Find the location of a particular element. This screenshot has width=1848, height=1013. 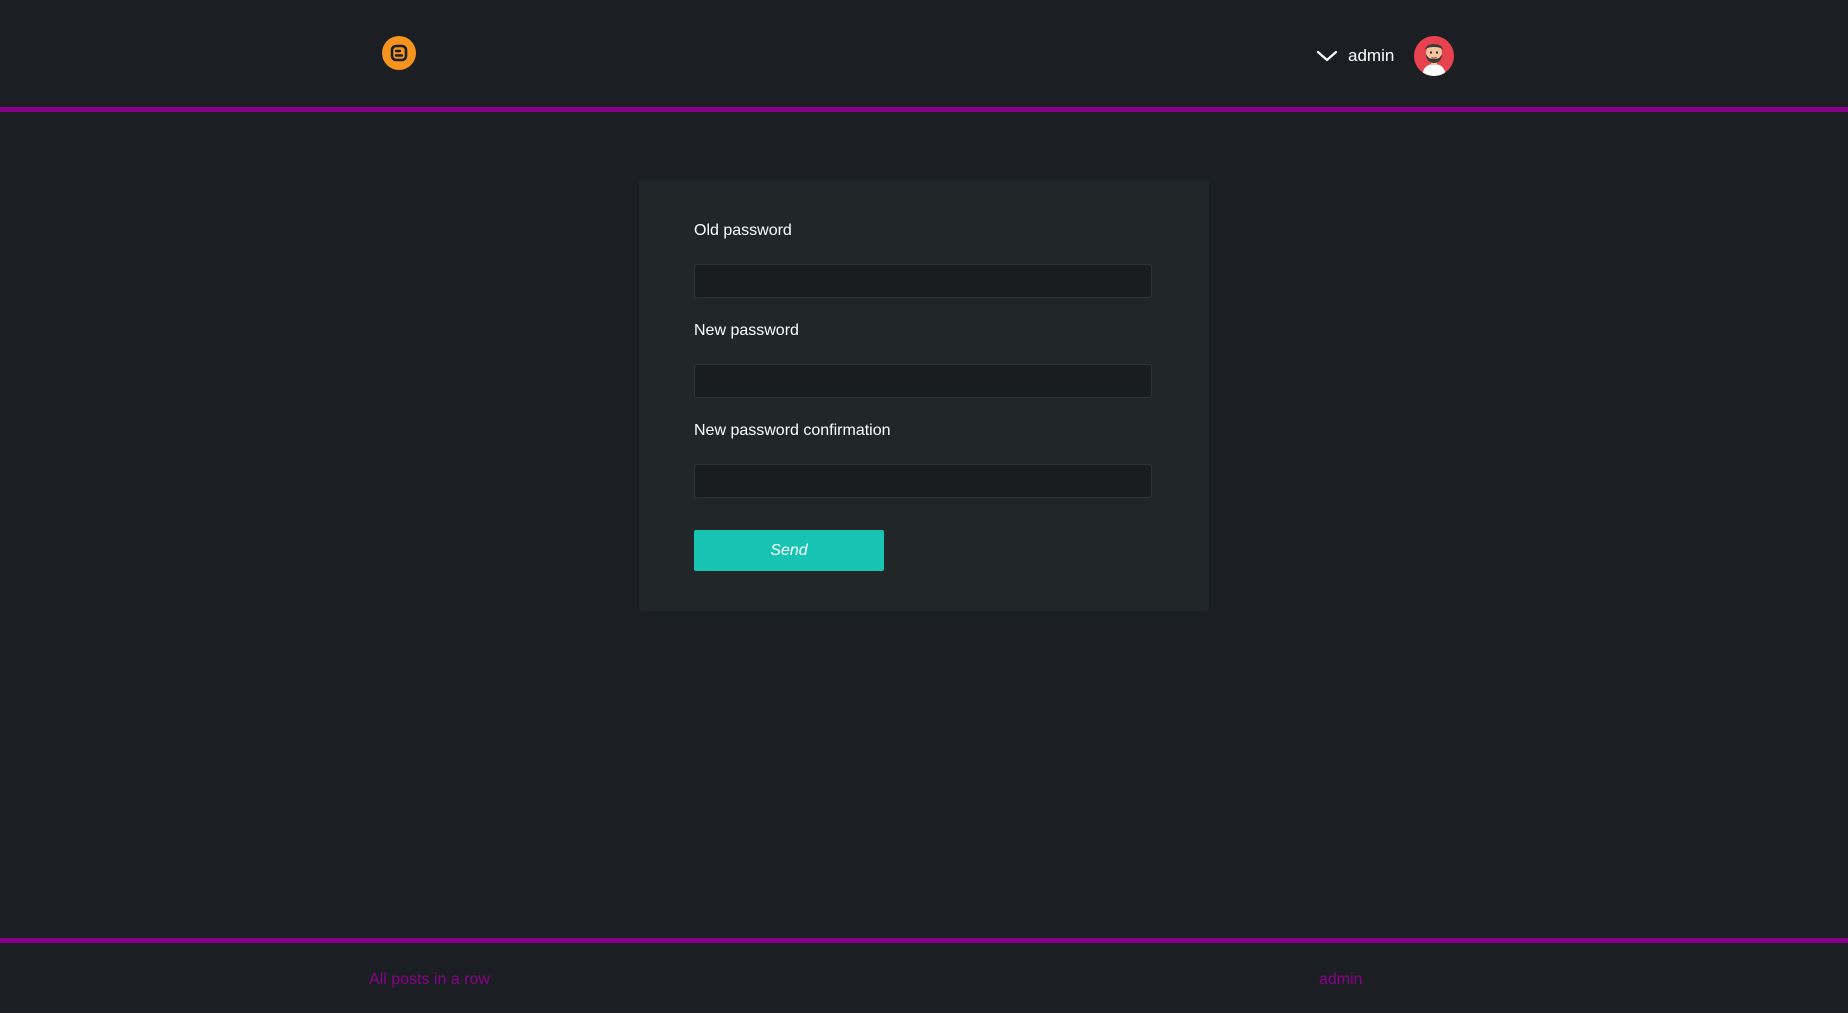

user-menu-toggle: admin is located at coordinates (1355, 56).